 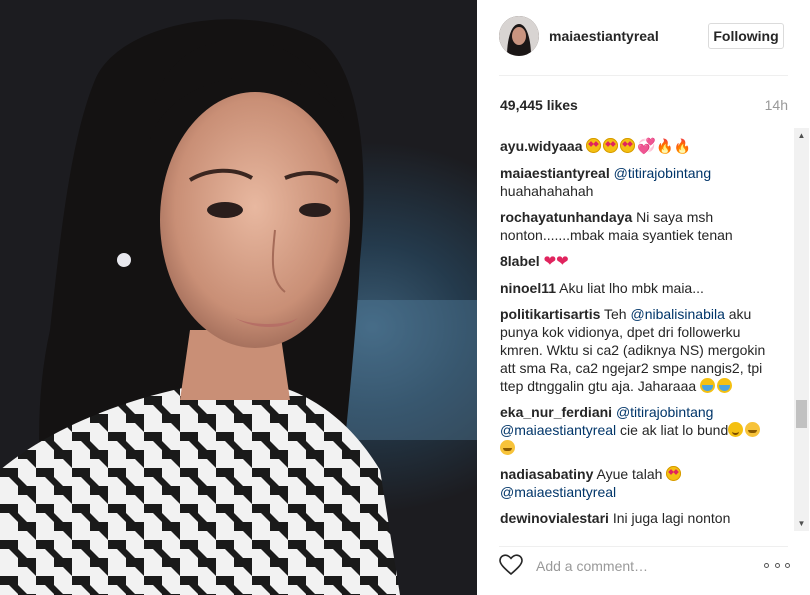 I want to click on post-time: 14h, so click(x=776, y=105).